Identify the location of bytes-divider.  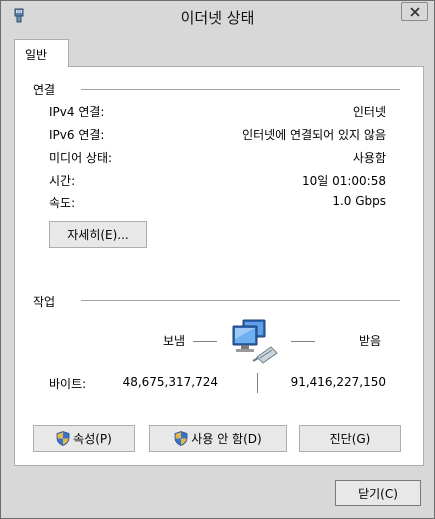
(257, 383).